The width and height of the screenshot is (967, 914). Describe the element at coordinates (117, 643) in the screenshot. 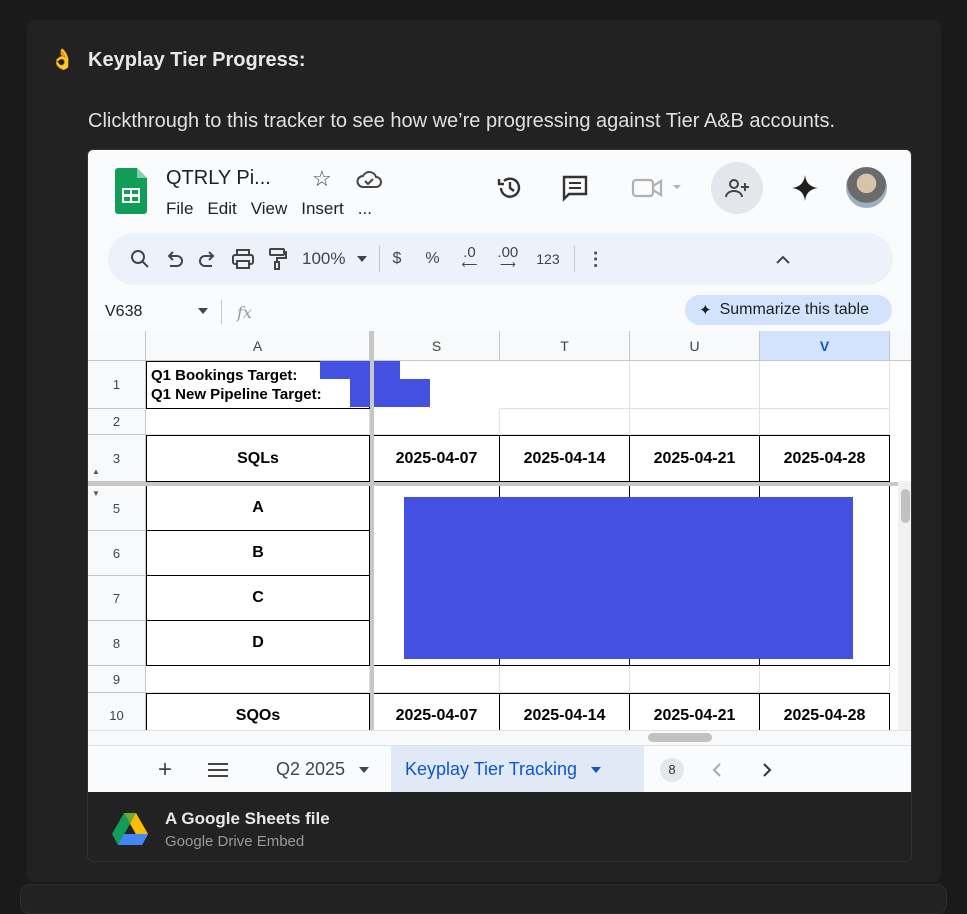

I see `row-header-8: 8` at that location.